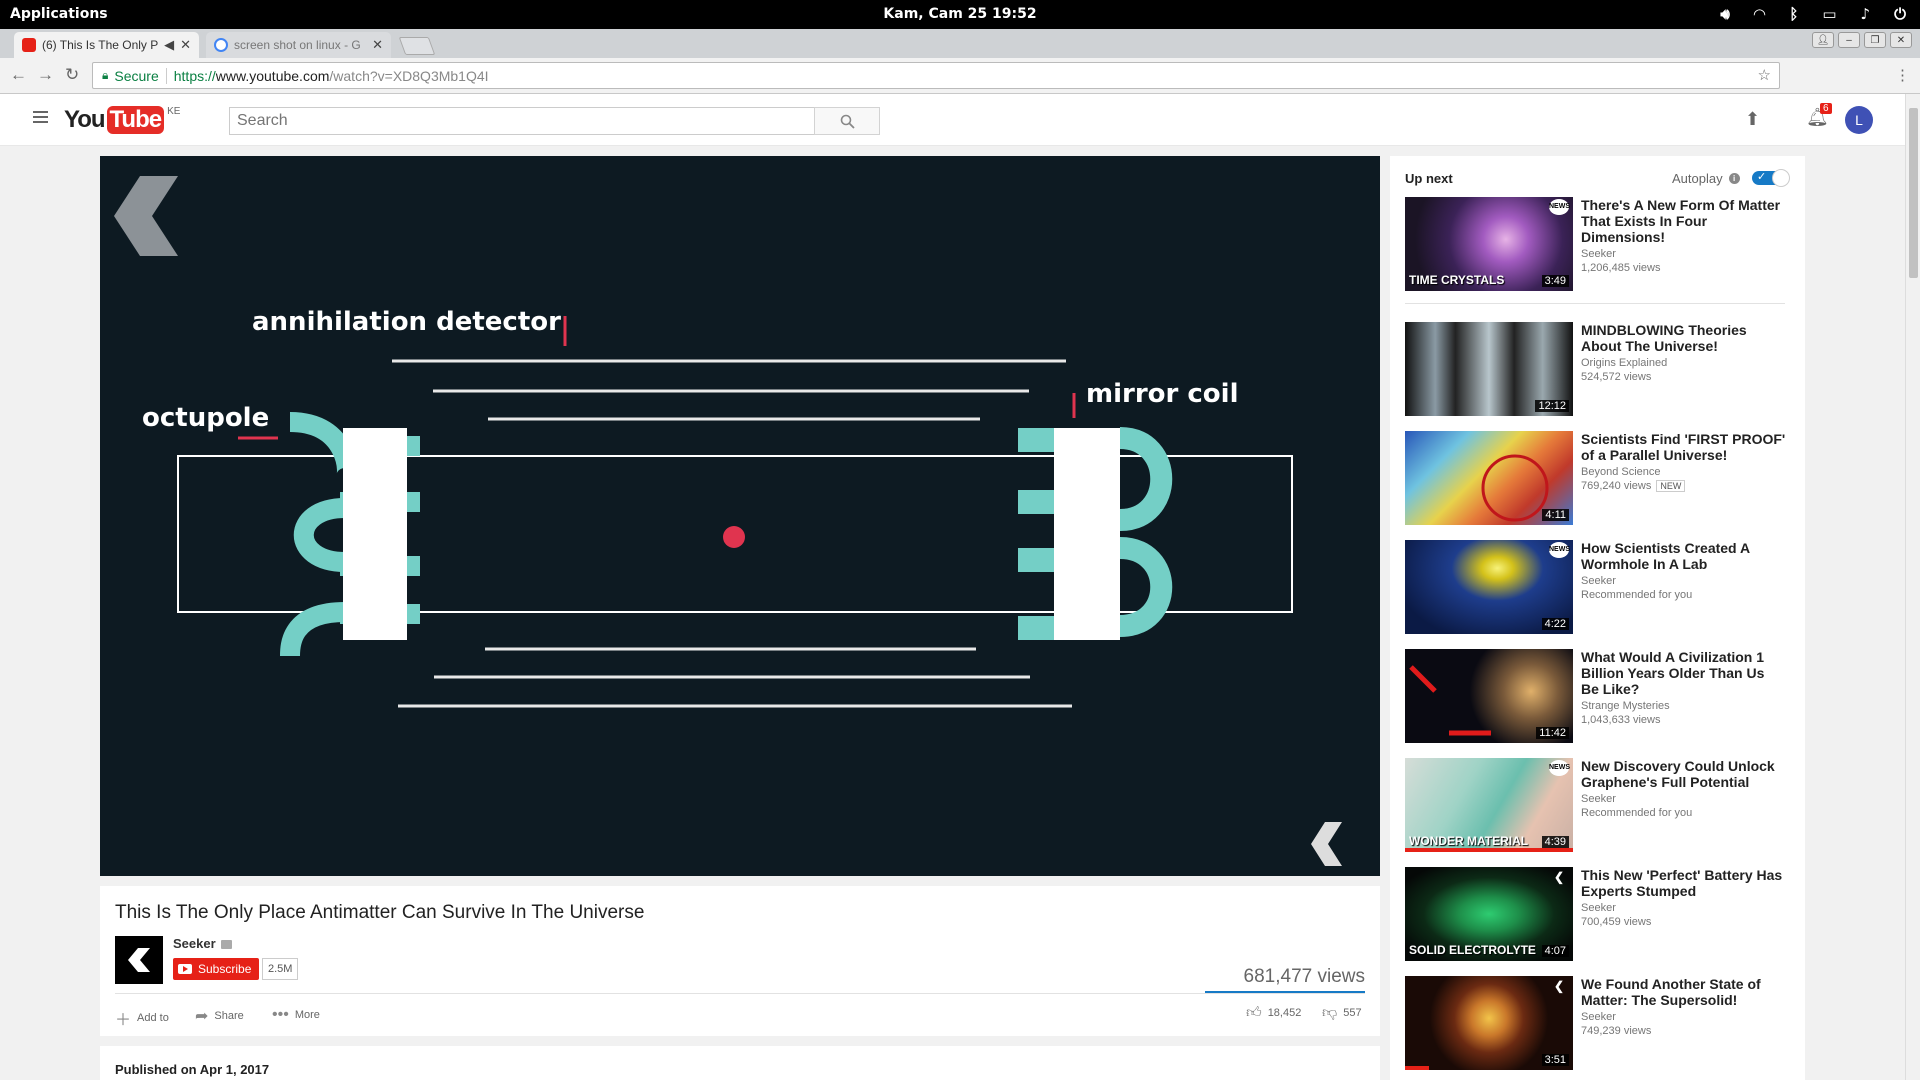  Describe the element at coordinates (1637, 813) in the screenshot. I see `view-info: Recommended for you` at that location.